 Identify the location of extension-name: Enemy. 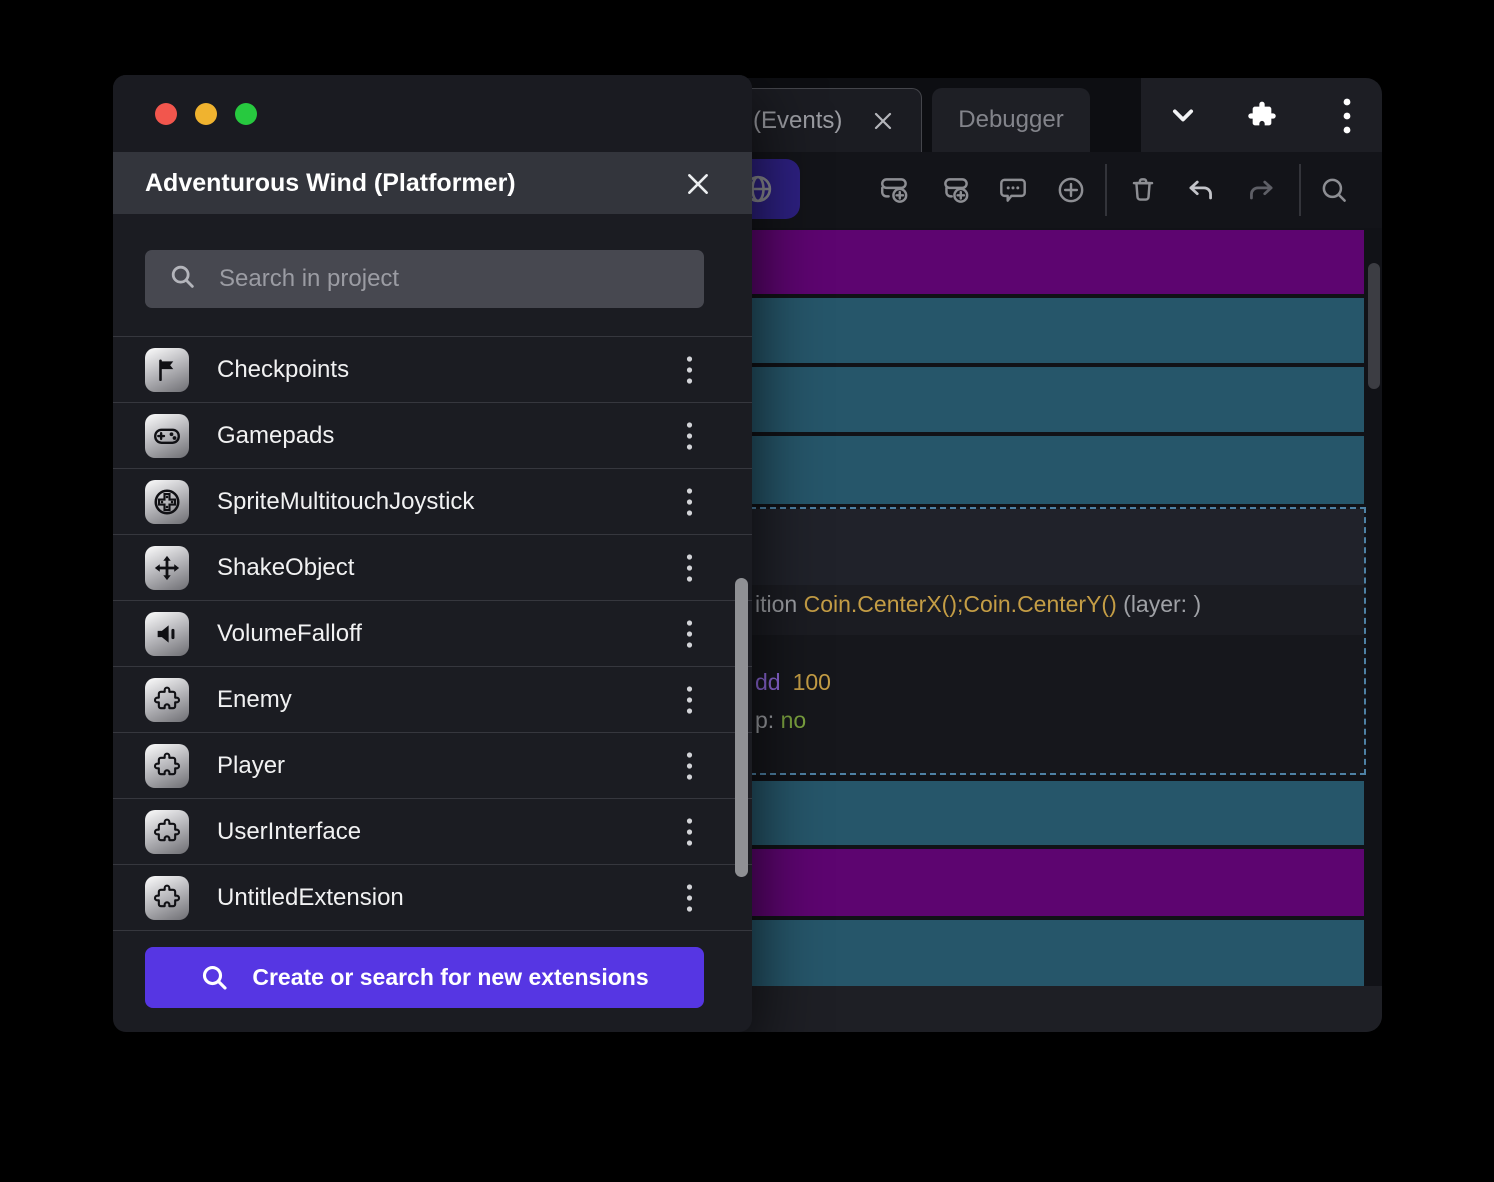
(254, 699).